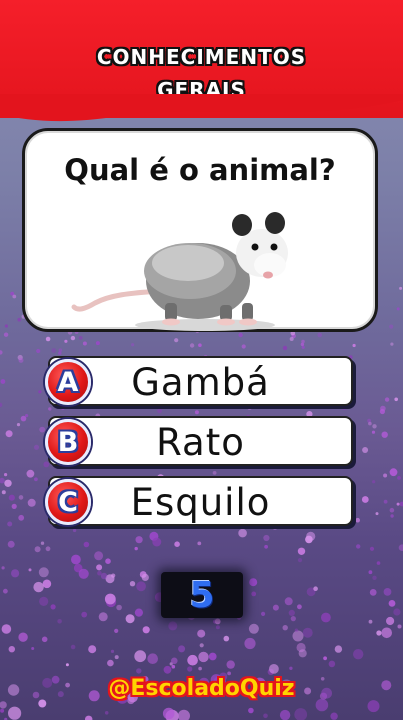  I want to click on timer-value: 5, so click(202, 595).